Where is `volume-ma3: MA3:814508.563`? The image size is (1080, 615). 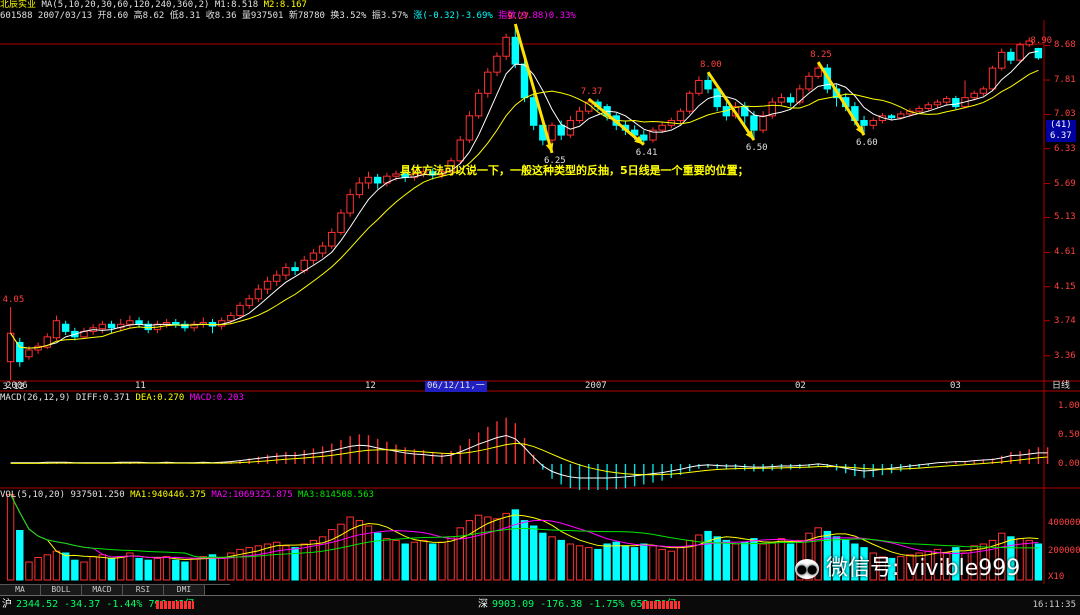 volume-ma3: MA3:814508.563 is located at coordinates (336, 495).